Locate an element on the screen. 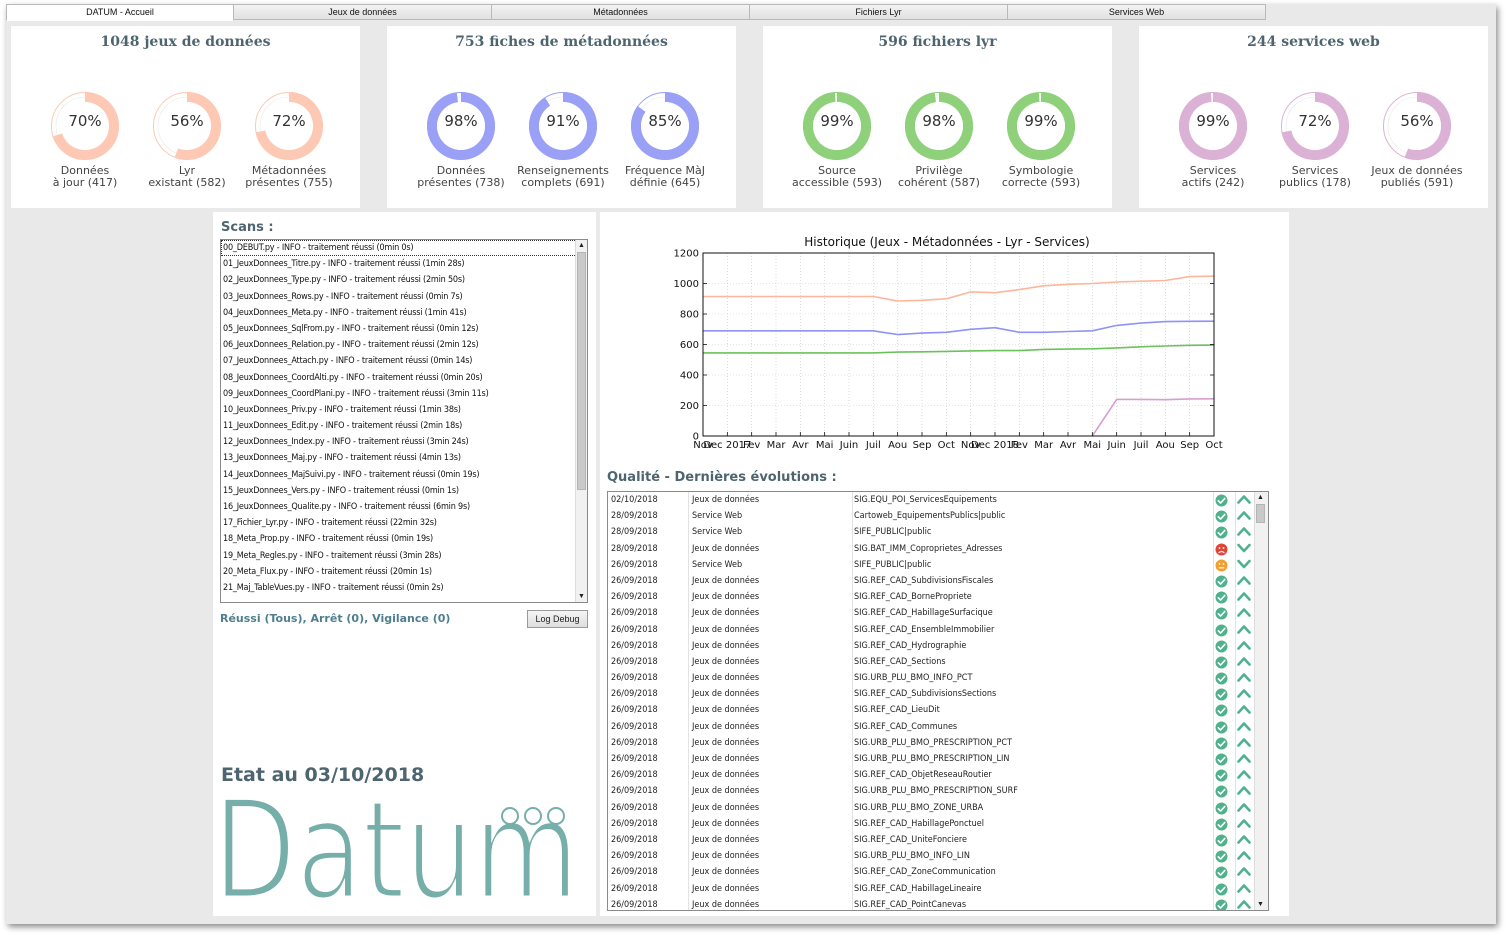  cell-type: Service Web is located at coordinates (717, 516).